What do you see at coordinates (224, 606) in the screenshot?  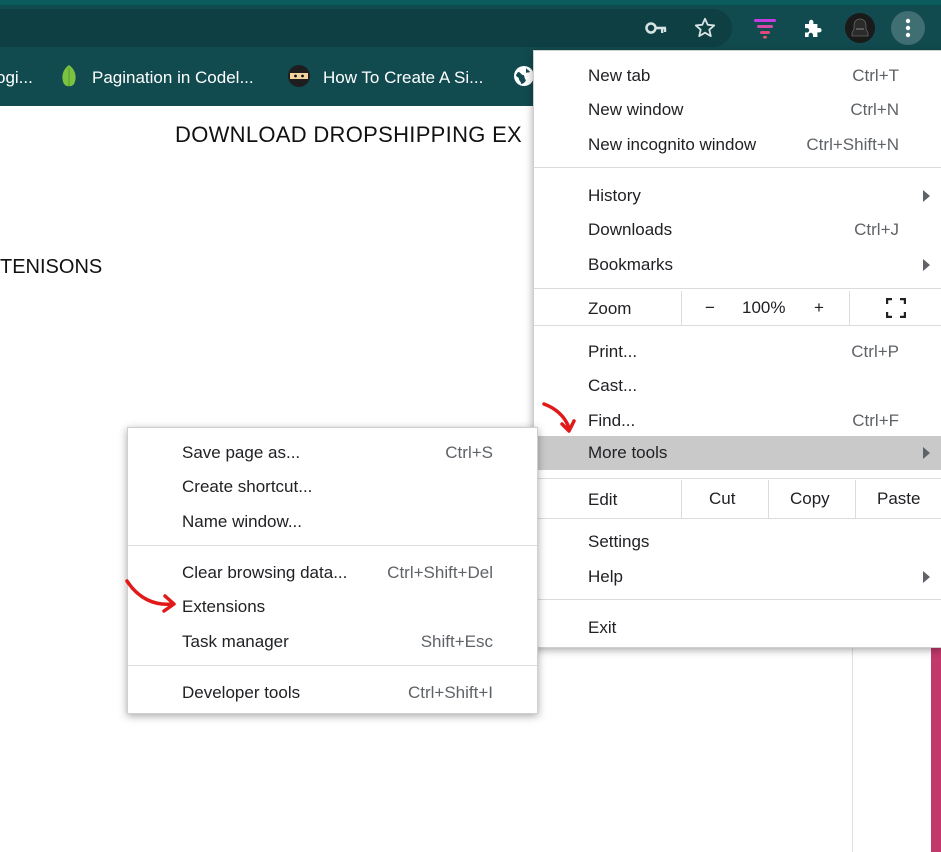 I see `submenu-item-label: Extensions` at bounding box center [224, 606].